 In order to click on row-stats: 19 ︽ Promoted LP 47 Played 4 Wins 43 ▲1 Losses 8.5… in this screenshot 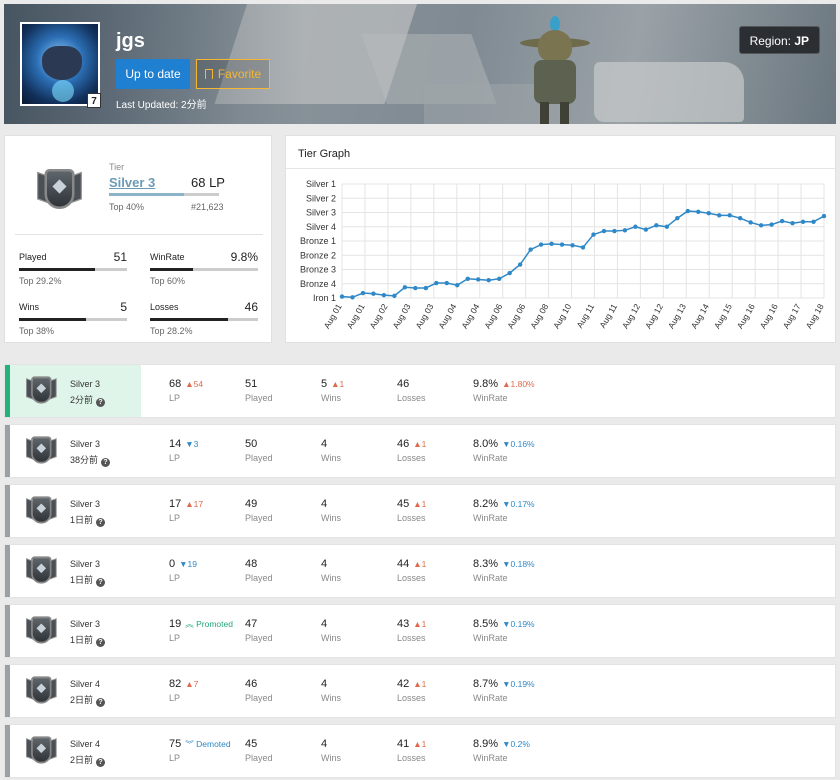, I will do `click(488, 631)`.